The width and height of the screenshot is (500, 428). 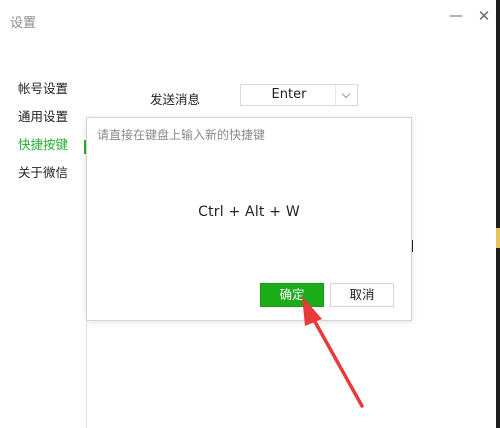 I want to click on send-message-label: 发送消息, so click(x=175, y=99).